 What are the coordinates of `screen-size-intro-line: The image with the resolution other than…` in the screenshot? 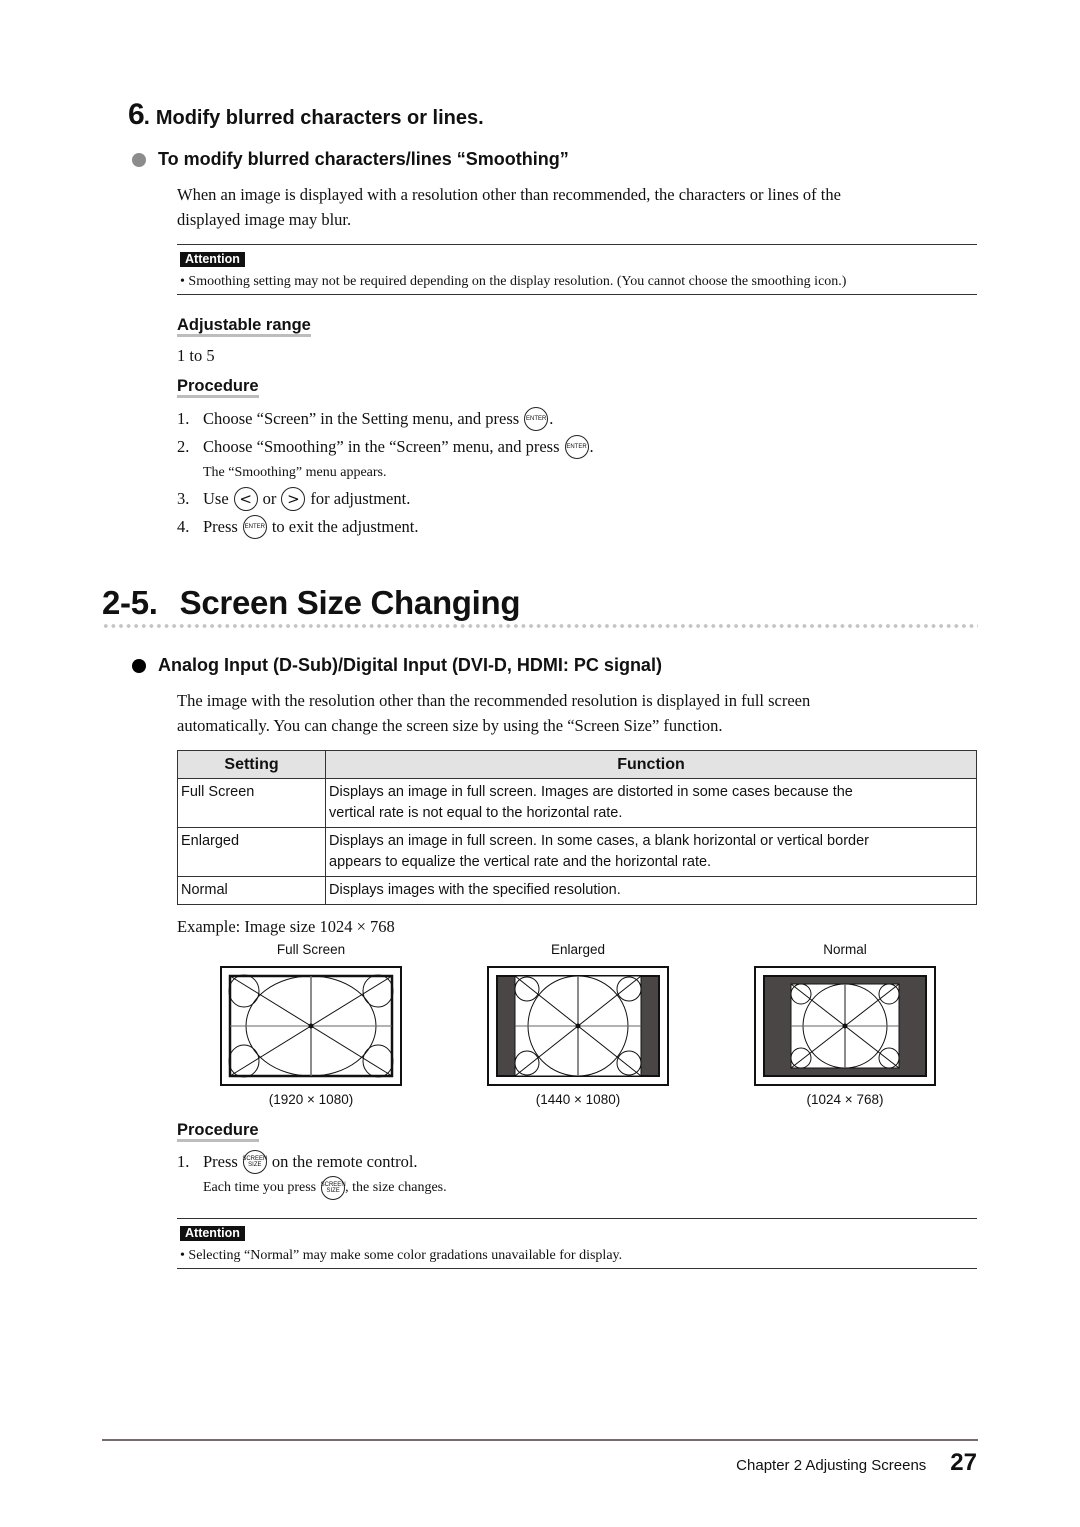 It's located at (494, 700).